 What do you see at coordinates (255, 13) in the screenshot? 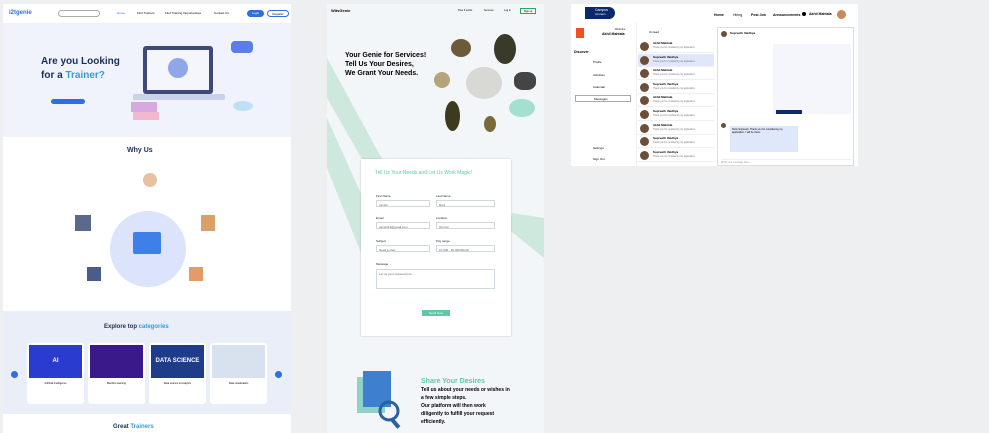
I see `login-button: Login` at bounding box center [255, 13].